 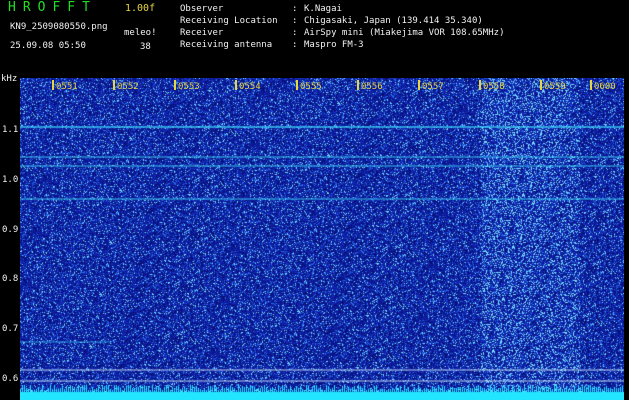 What do you see at coordinates (189, 87) in the screenshot?
I see `x-tick-label: 0553` at bounding box center [189, 87].